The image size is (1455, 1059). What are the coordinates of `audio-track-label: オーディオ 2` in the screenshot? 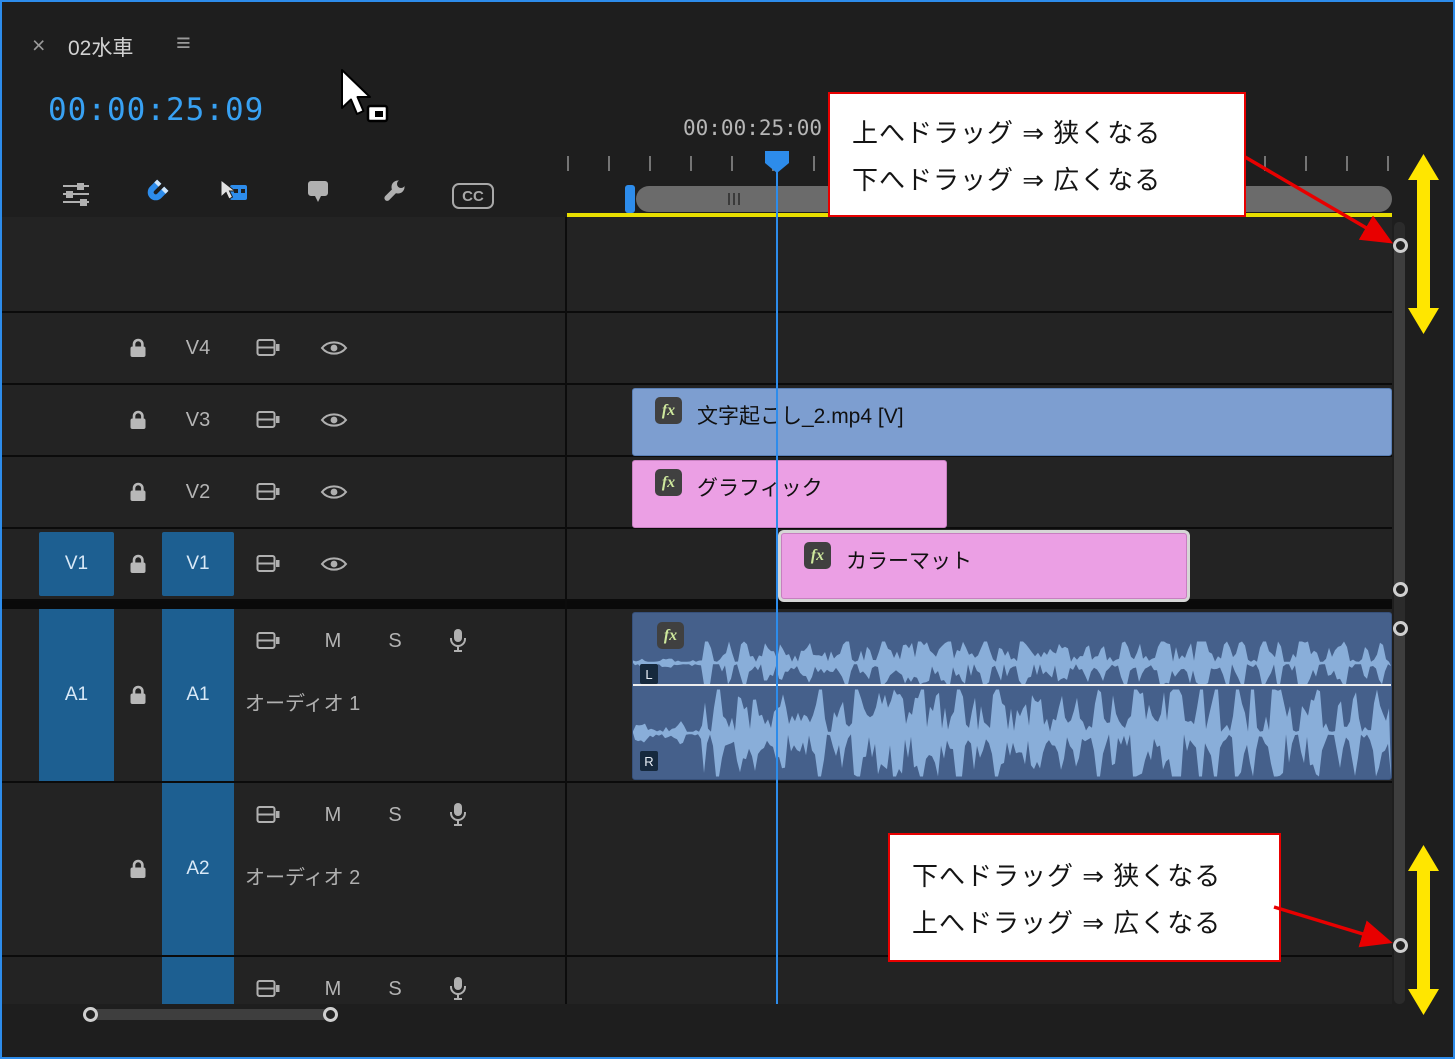 It's located at (303, 878).